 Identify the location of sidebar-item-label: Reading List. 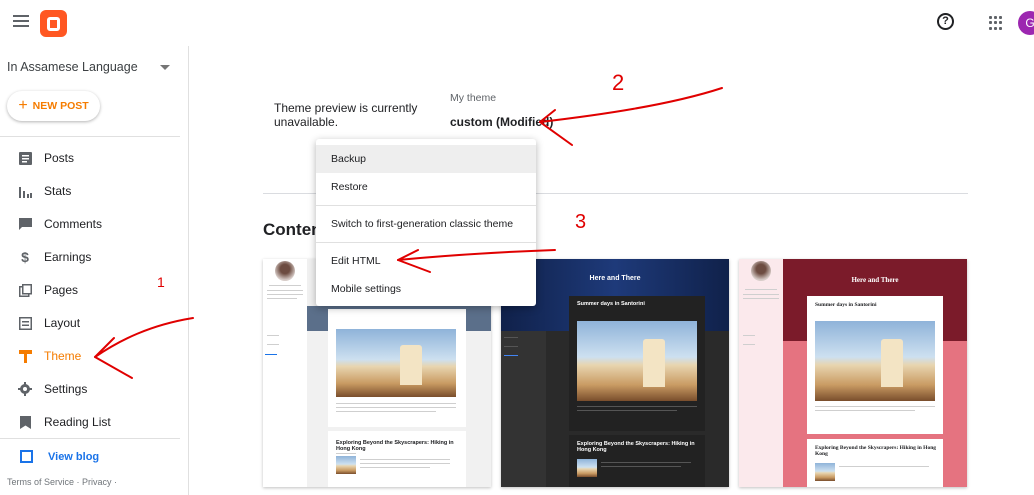
(77, 422).